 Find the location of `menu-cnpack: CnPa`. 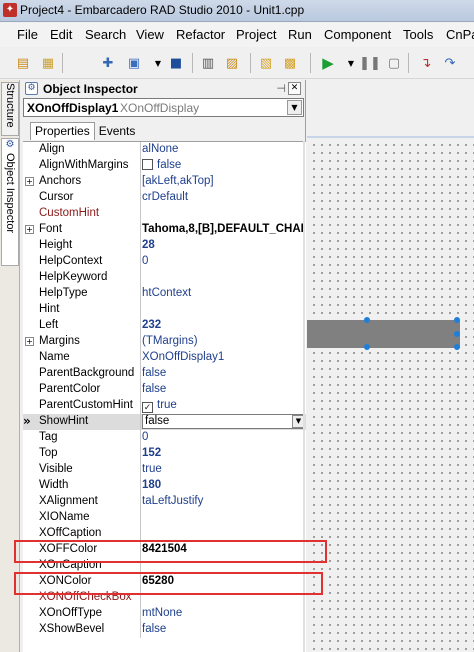

menu-cnpack: CnPa is located at coordinates (460, 34).